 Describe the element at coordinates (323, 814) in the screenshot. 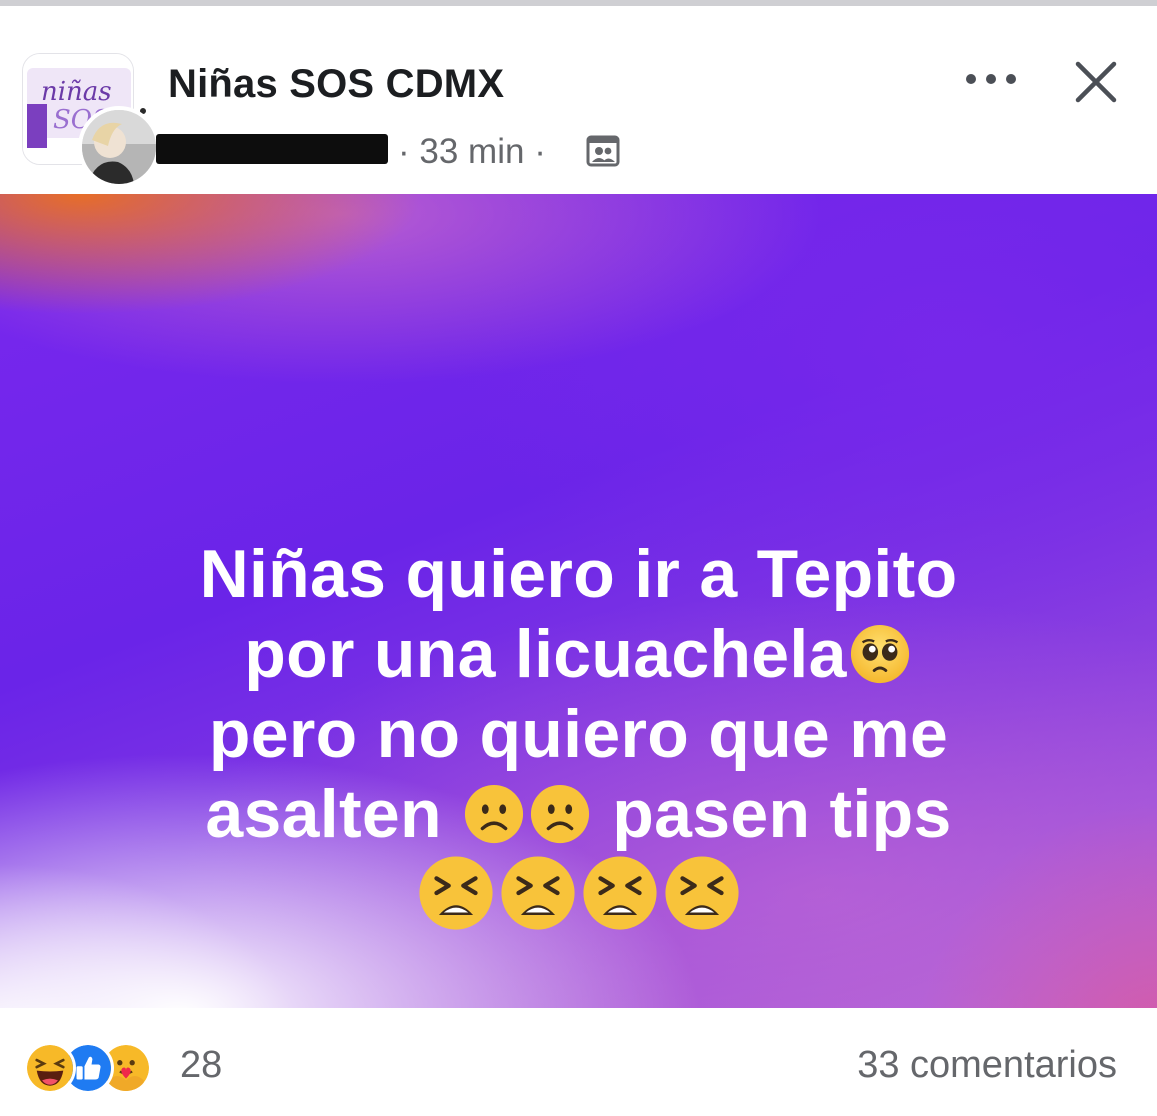

I see `post-line-4-text: asalten` at that location.